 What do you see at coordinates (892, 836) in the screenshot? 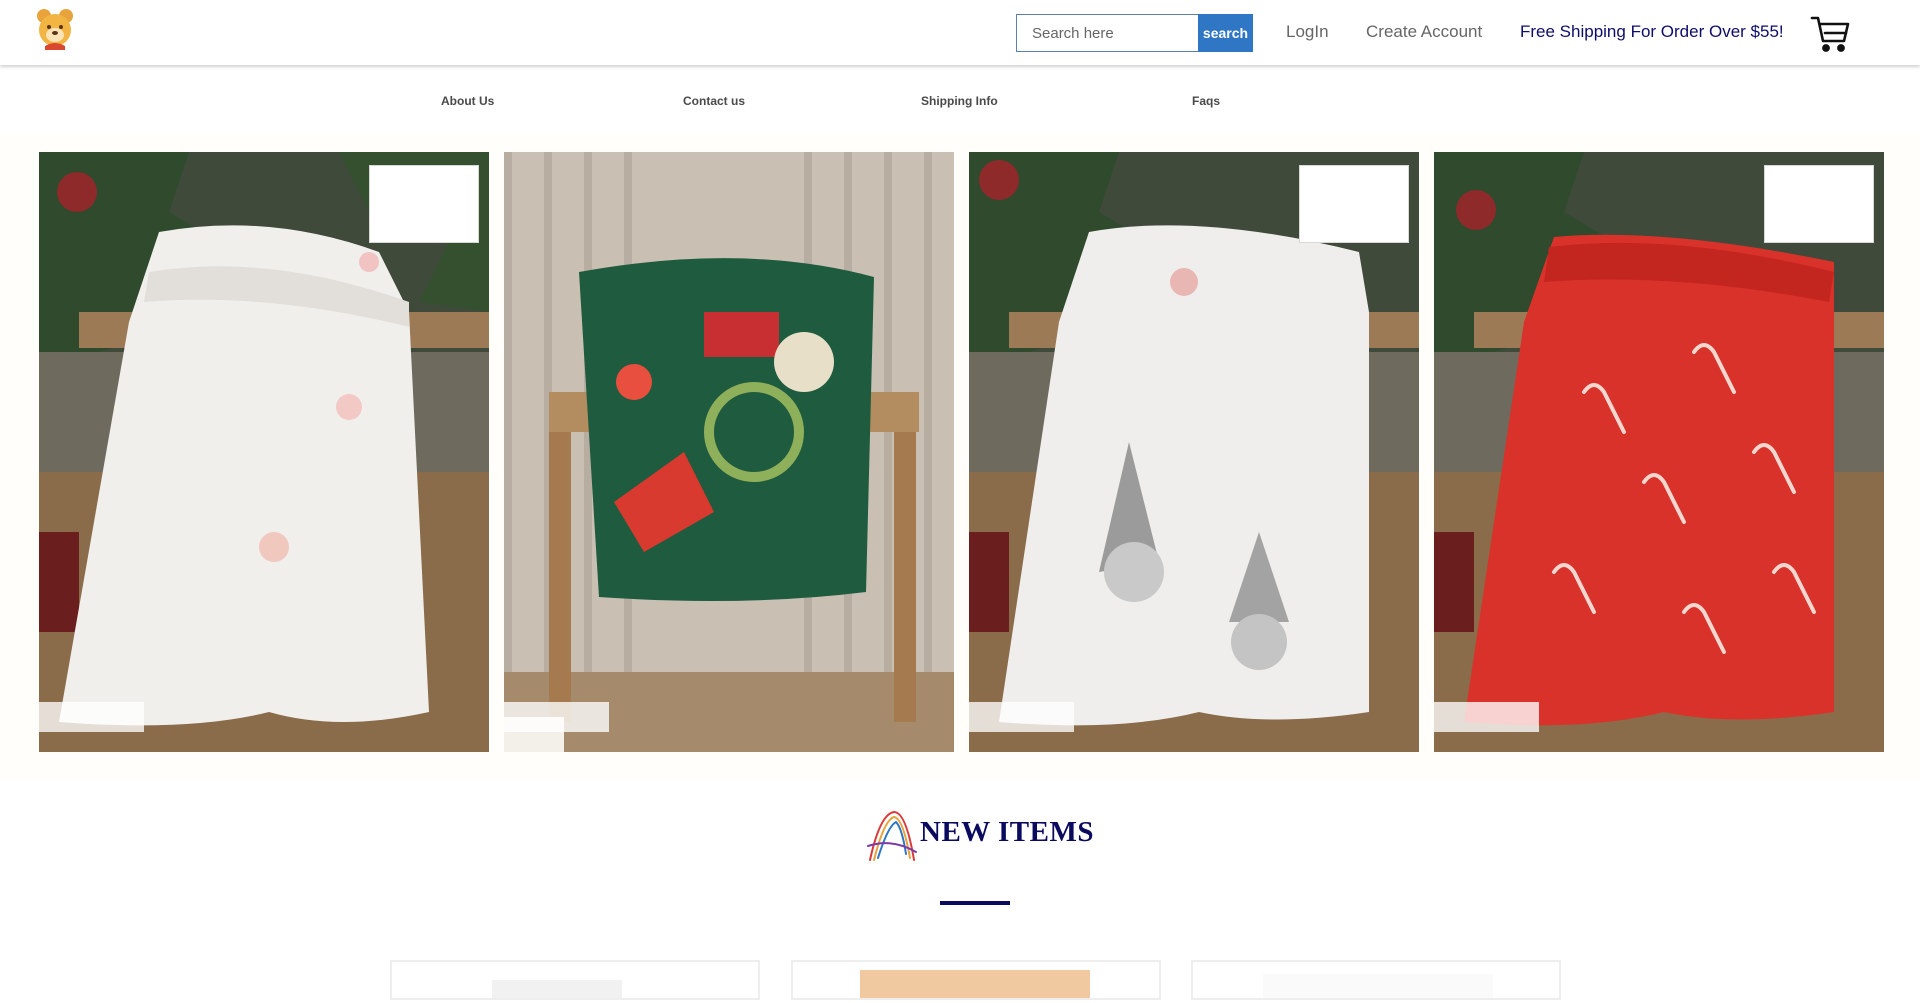
I see `rainbow-a-logo-icon` at bounding box center [892, 836].